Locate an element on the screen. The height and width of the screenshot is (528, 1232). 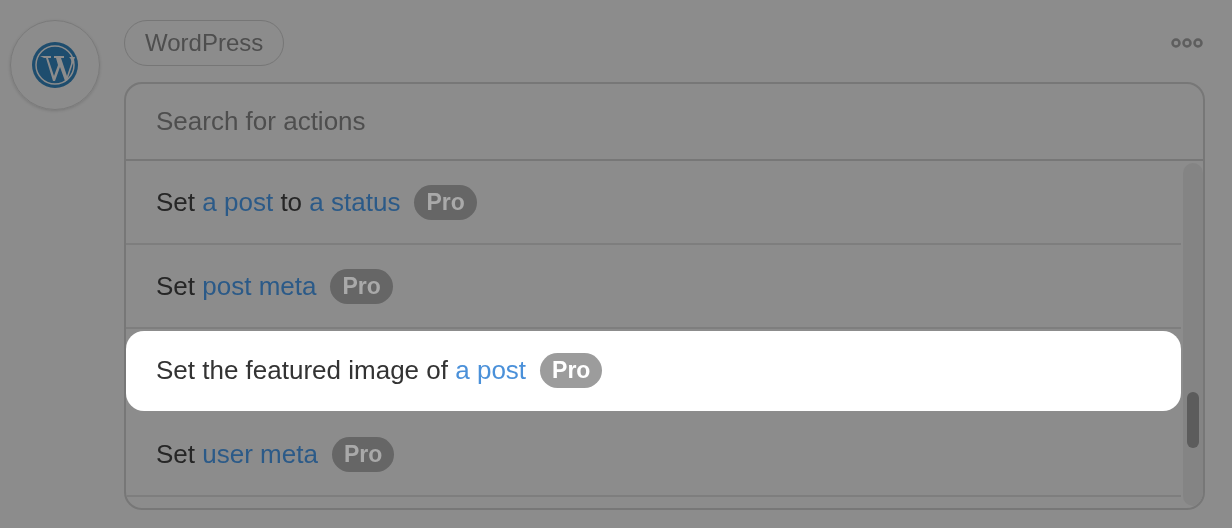
link: a status is located at coordinates (355, 202).